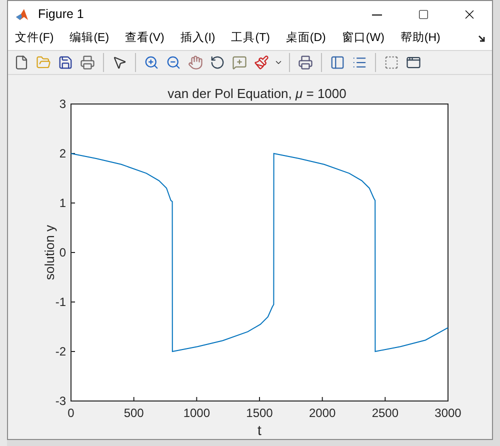 The image size is (500, 446). I want to click on menu-item: 插入(I), so click(197, 39).